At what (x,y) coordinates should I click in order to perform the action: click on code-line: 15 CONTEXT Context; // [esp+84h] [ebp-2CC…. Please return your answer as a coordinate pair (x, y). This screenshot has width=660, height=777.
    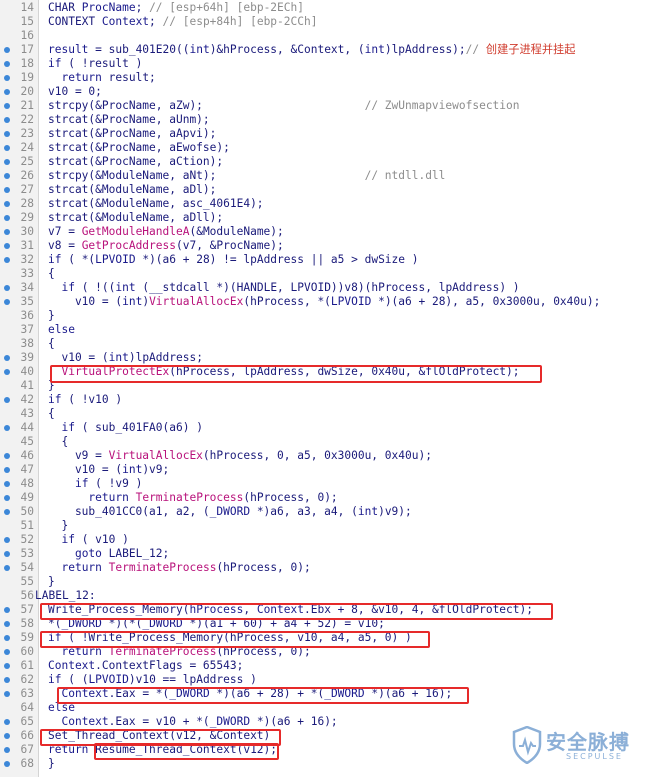
    Looking at the image, I should click on (330, 22).